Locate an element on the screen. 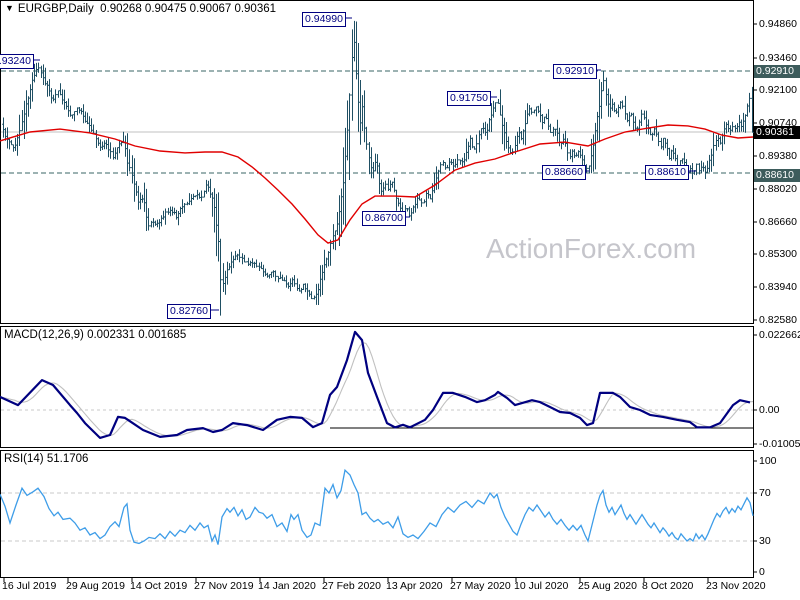 The width and height of the screenshot is (800, 600). date-axis-label: 27 May 2020 is located at coordinates (480, 586).